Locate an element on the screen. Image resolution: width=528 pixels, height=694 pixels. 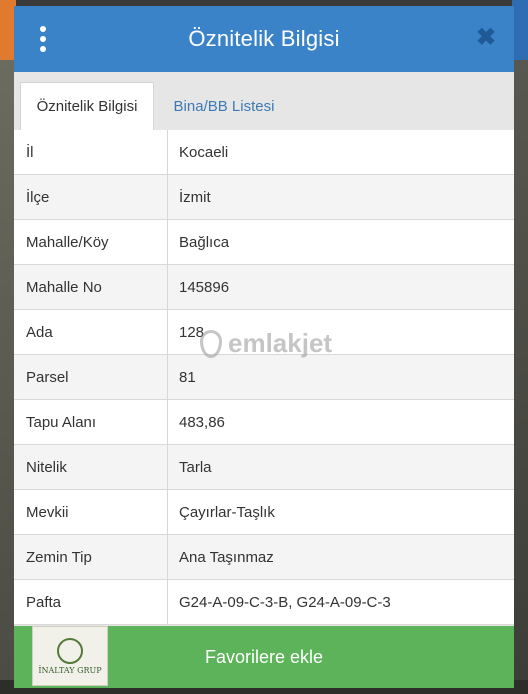
tab-bar: Öznitelik Bilgisi Bina/BB Listesi is located at coordinates (264, 101).